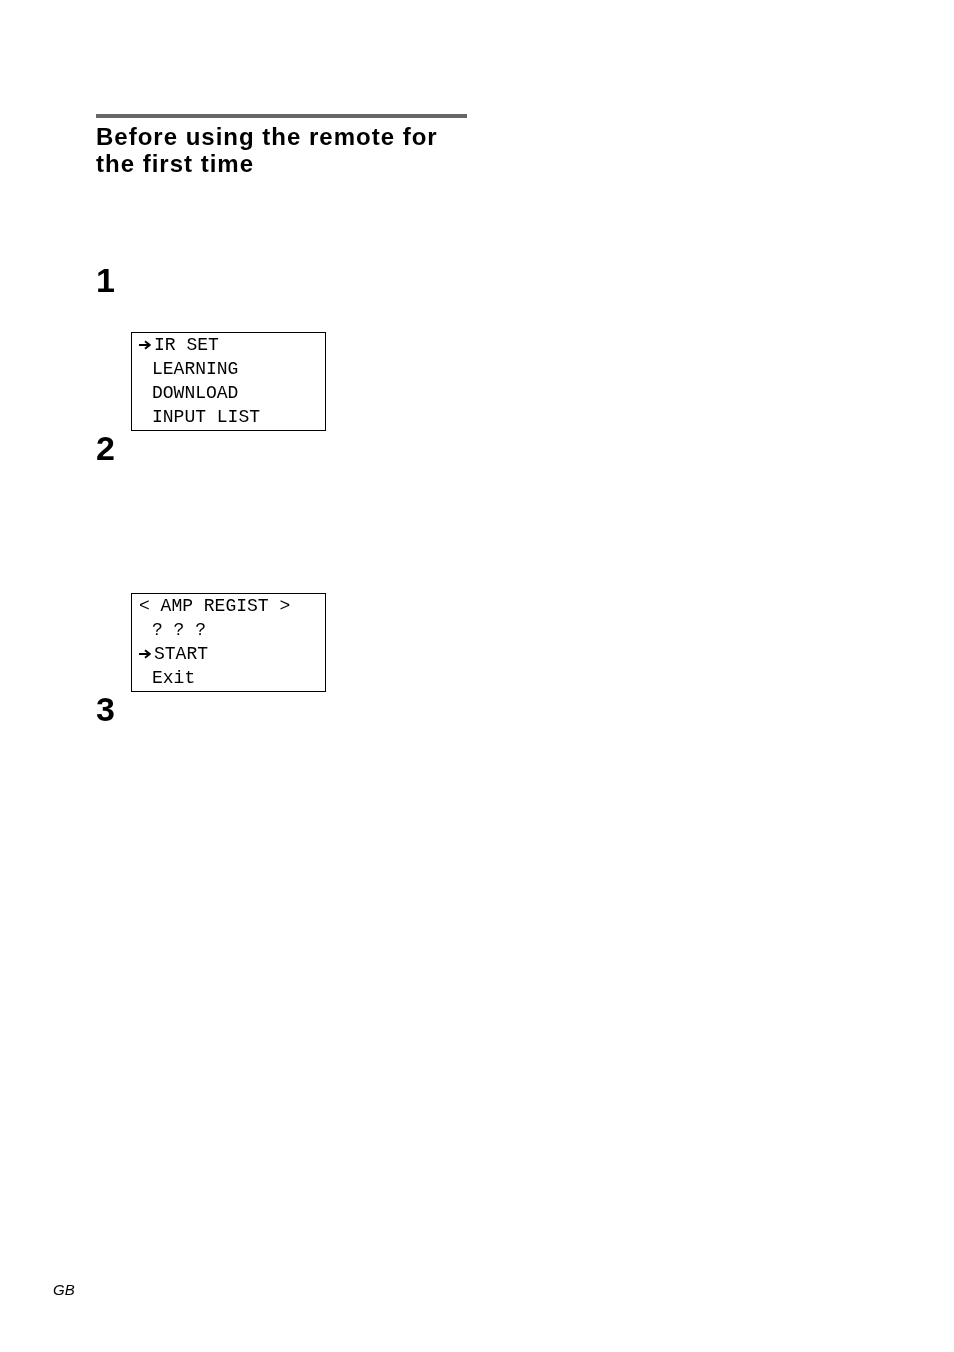 The width and height of the screenshot is (954, 1352). I want to click on section-heading: Before using the remote for the first time, so click(267, 150).